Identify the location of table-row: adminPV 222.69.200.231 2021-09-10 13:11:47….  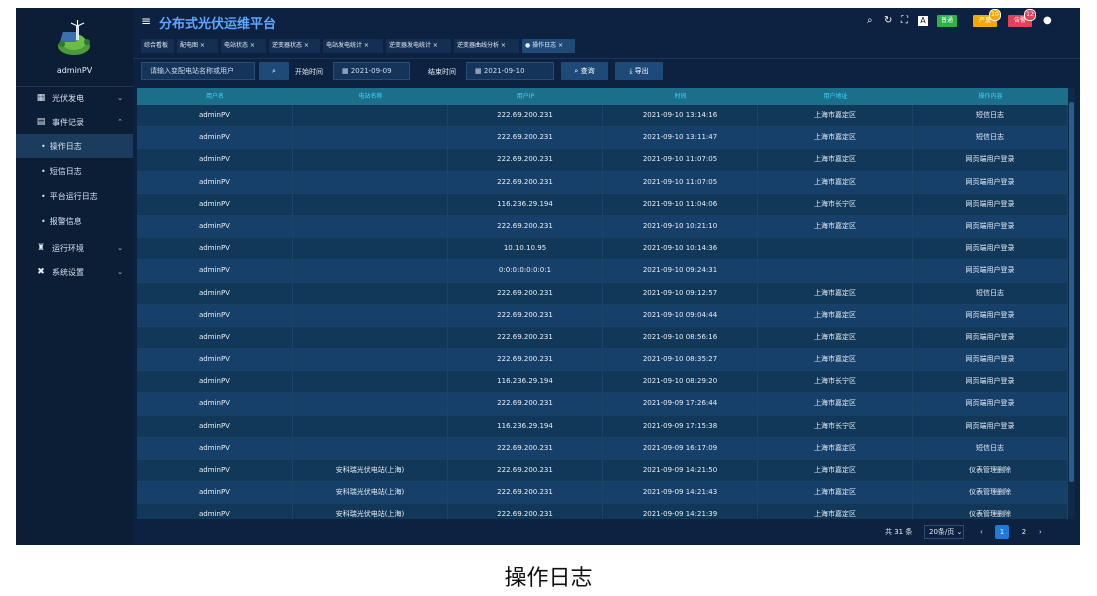
(602, 138).